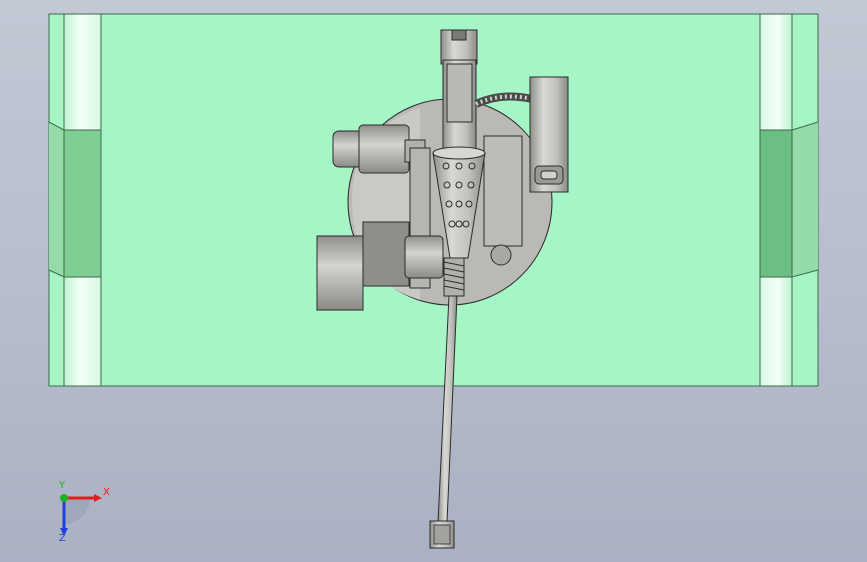  I want to click on triad-z-label: Z, so click(62, 538).